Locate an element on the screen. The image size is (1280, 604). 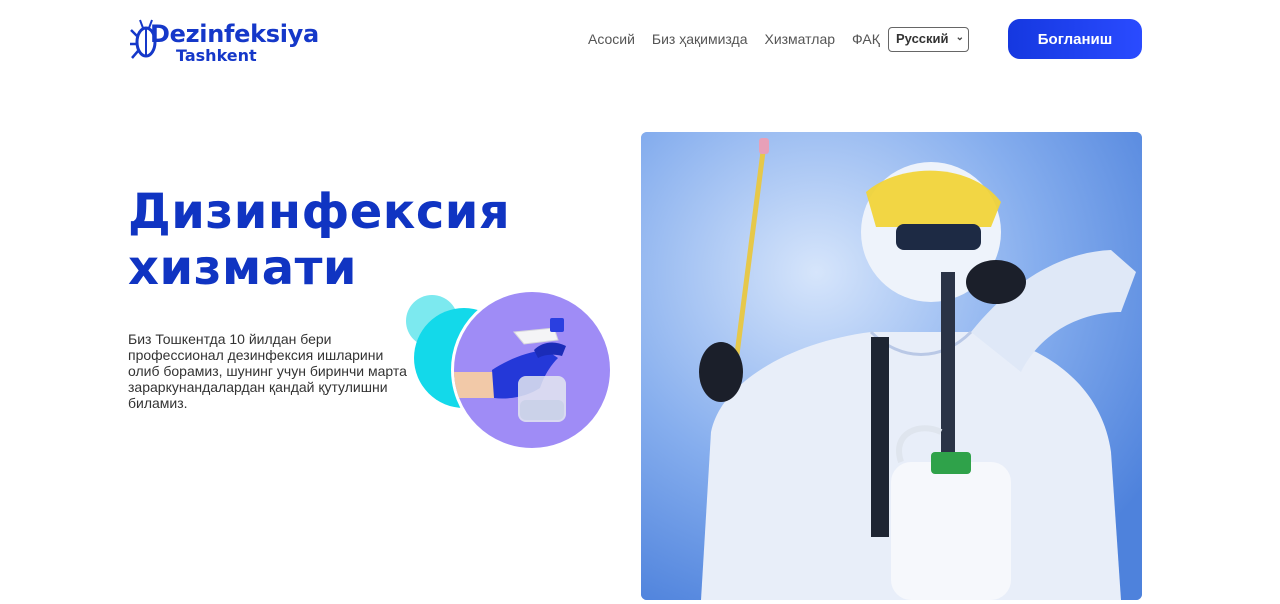
nav-item-faq: ФАҚ is located at coordinates (866, 39).